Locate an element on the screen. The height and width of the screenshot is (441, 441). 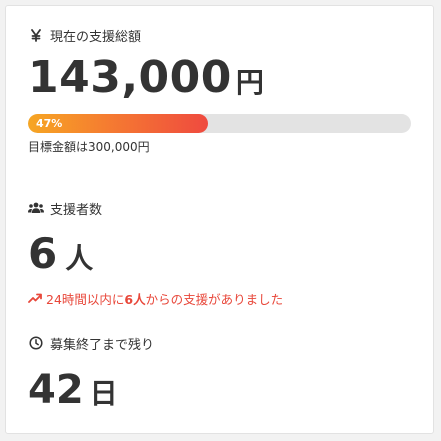
supporters-count: 6 is located at coordinates (43, 253).